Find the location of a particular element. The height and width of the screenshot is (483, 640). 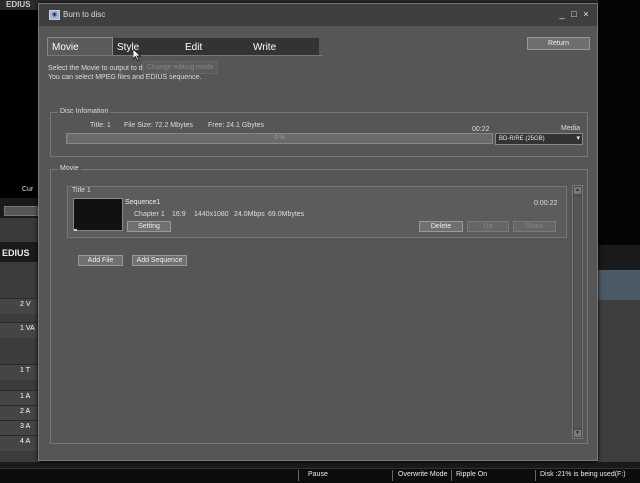

thumbnail-marker is located at coordinates (75, 230).